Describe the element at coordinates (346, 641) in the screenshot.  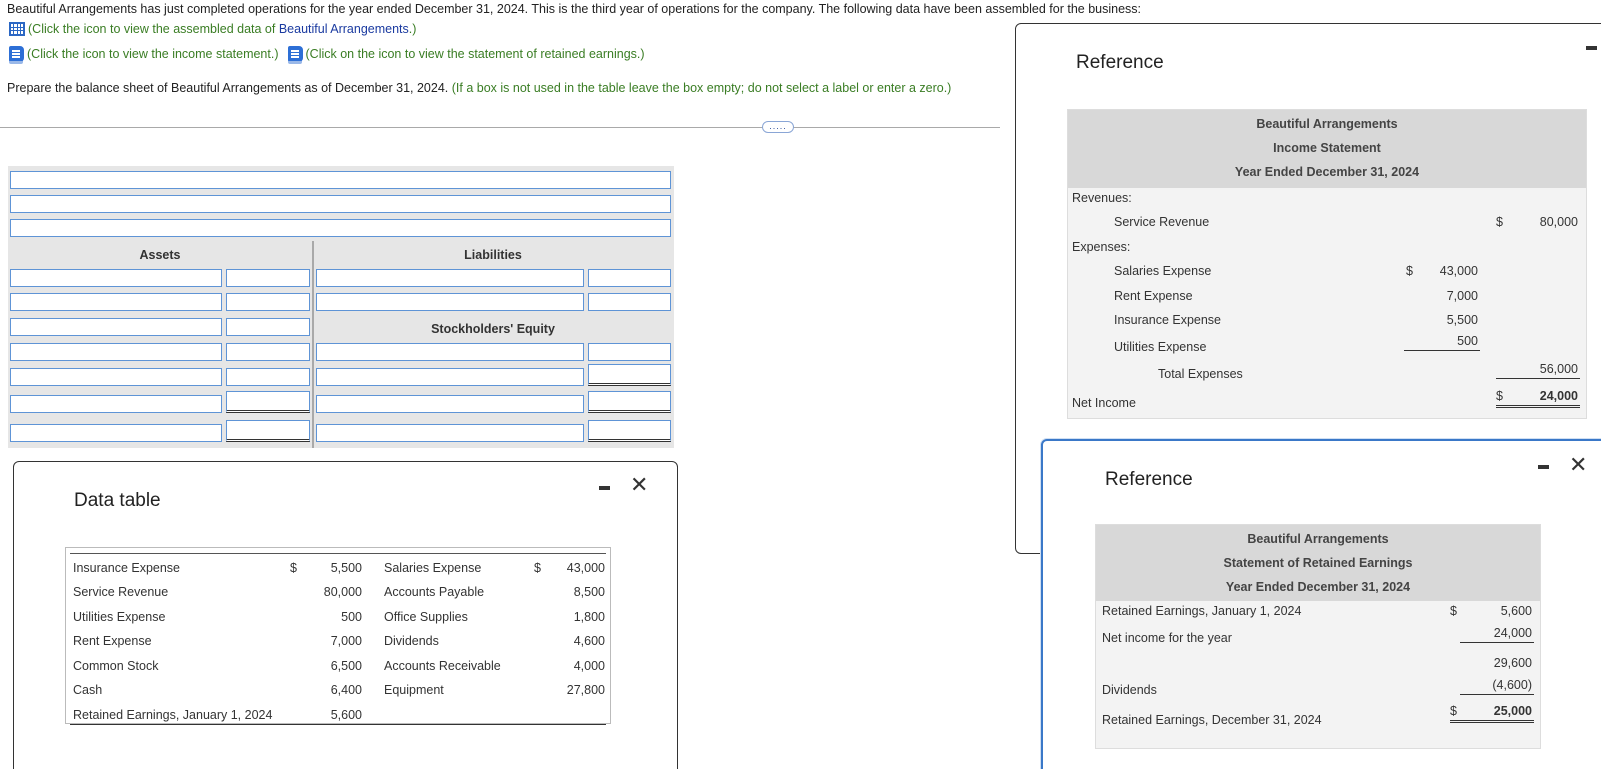
I see `data-value: 7,000` at that location.